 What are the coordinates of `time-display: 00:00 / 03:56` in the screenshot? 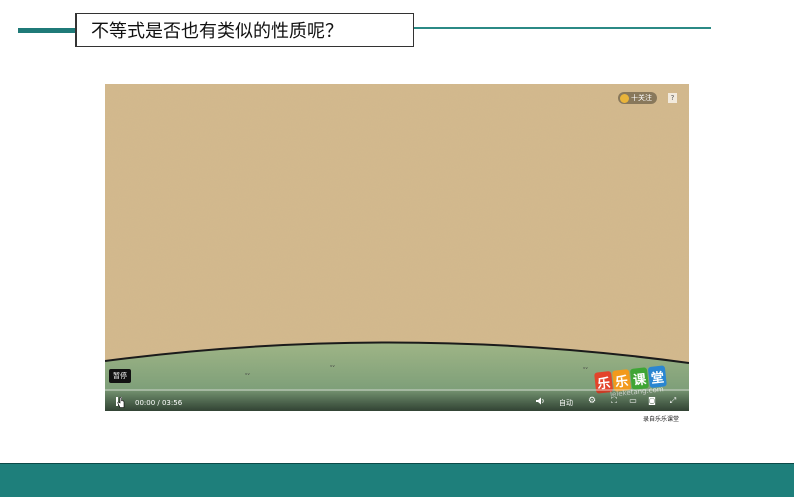 It's located at (159, 403).